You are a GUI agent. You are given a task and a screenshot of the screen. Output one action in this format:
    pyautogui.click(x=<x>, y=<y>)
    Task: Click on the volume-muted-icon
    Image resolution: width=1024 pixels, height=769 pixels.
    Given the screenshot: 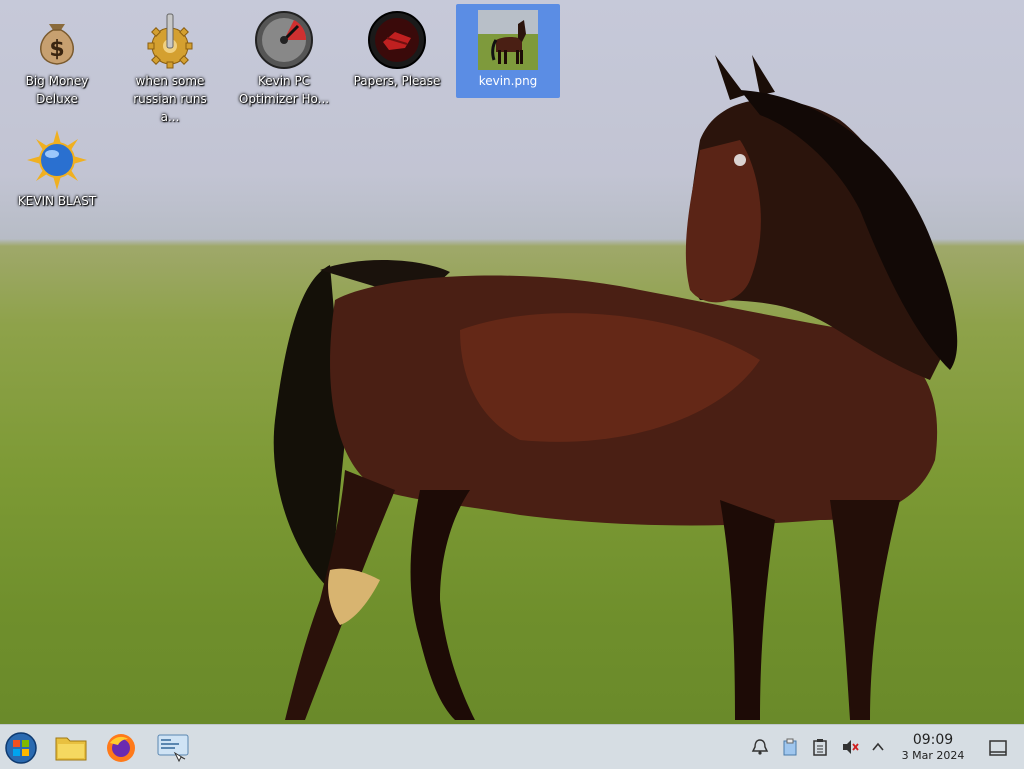 What is the action you would take?
    pyautogui.click(x=851, y=747)
    